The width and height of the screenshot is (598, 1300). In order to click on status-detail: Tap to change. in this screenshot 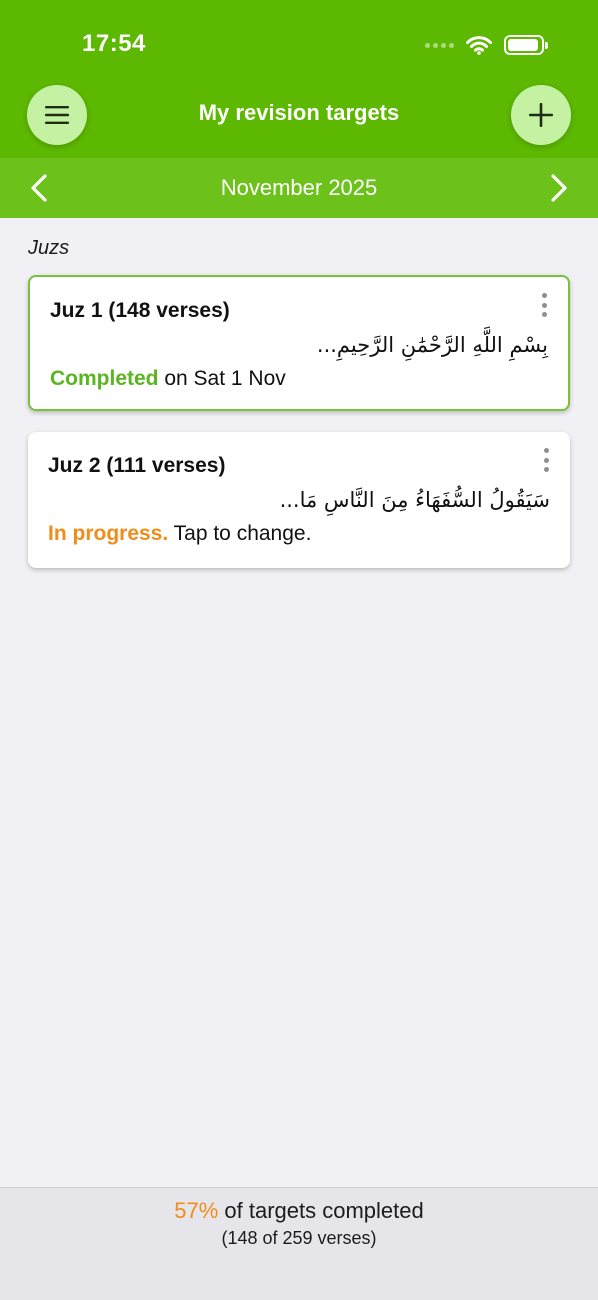, I will do `click(240, 533)`.